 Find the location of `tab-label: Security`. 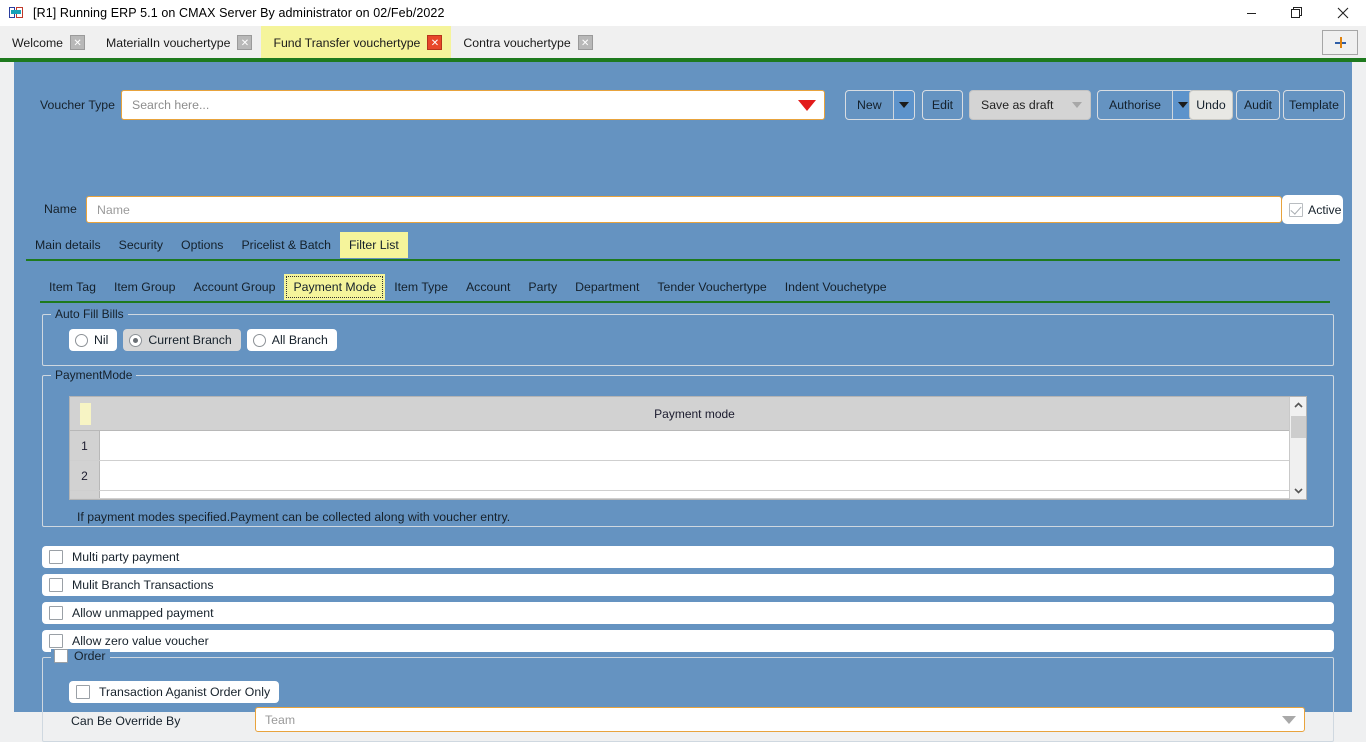

tab-label: Security is located at coordinates (141, 245).